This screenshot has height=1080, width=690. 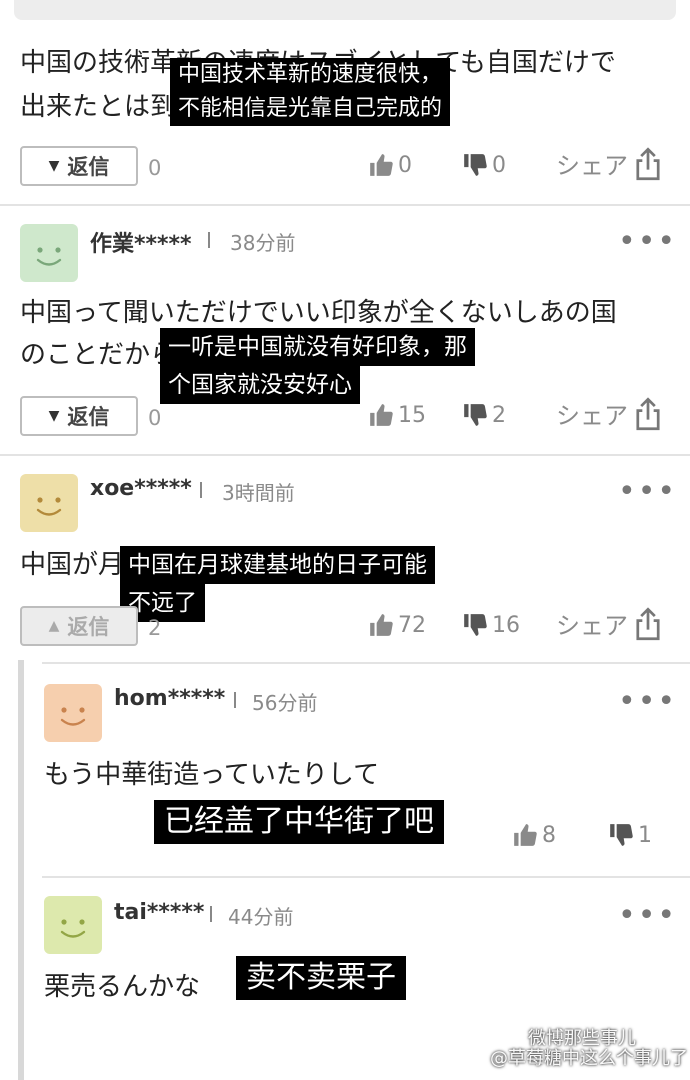 What do you see at coordinates (159, 912) in the screenshot?
I see `username: tai*****` at bounding box center [159, 912].